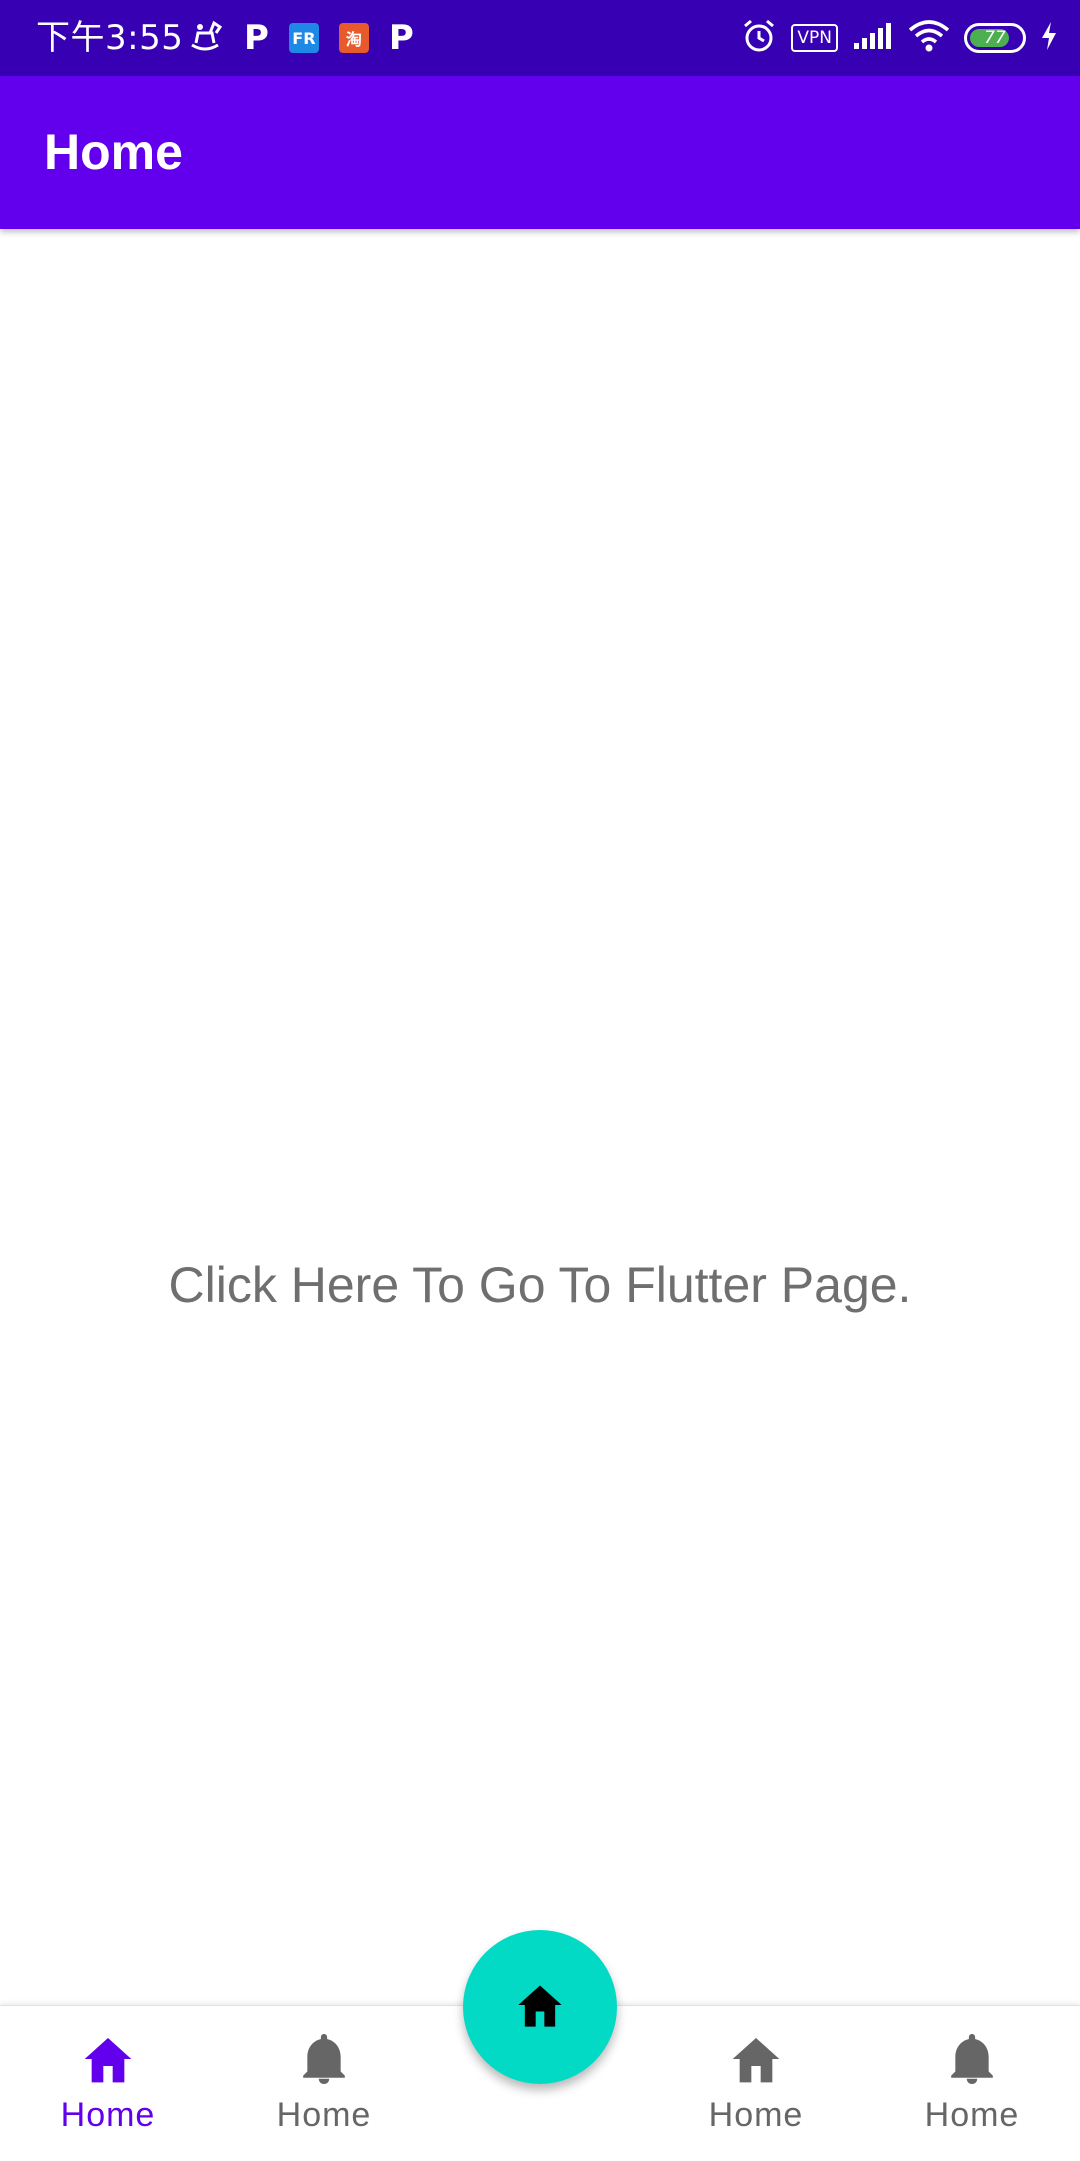 Image resolution: width=1080 pixels, height=2161 pixels. I want to click on page-title: Home, so click(113, 152).